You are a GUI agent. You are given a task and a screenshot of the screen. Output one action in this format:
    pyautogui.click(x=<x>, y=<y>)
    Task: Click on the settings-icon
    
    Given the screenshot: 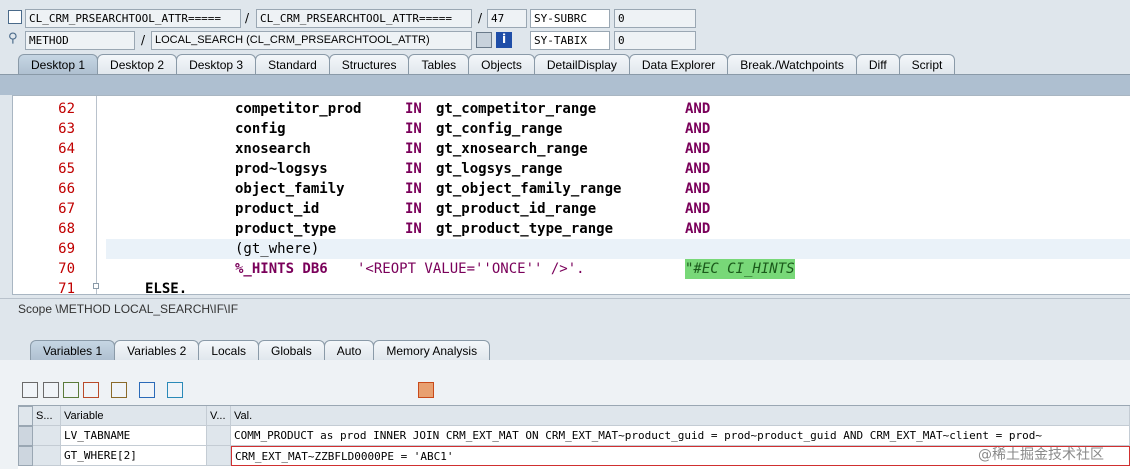 What is the action you would take?
    pyautogui.click(x=175, y=390)
    